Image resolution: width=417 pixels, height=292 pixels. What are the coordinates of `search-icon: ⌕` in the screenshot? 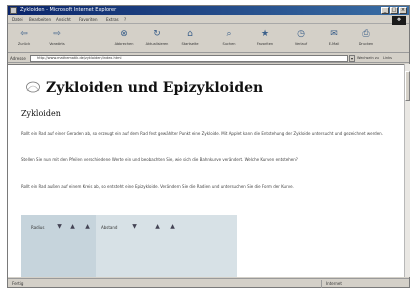 It's located at (229, 34).